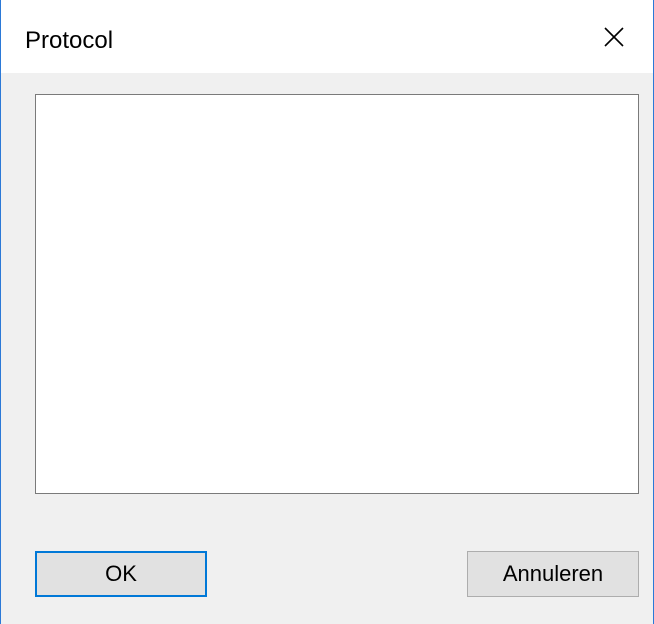 The image size is (654, 624). I want to click on ok-button: OK, so click(121, 574).